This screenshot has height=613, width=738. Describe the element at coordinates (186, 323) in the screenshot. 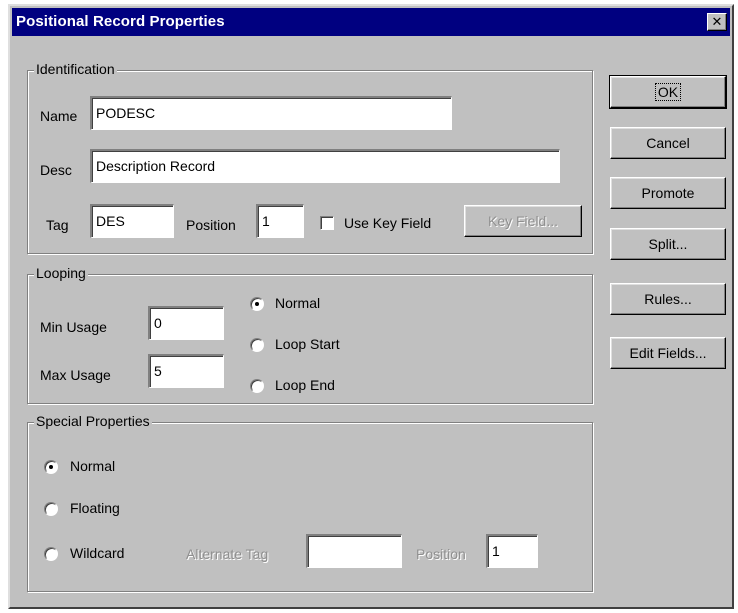

I see `min-usage-field: 0` at that location.